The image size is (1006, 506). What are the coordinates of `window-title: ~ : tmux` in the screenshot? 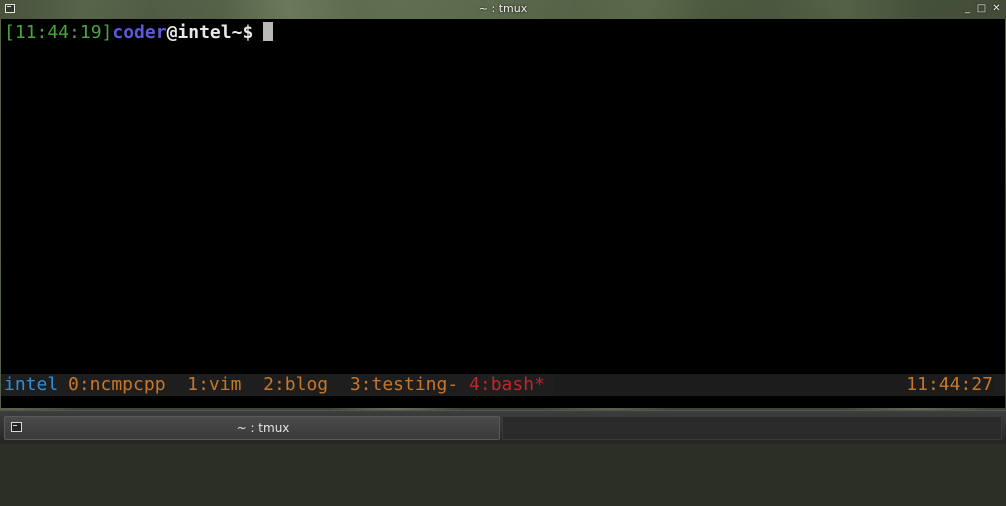 It's located at (503, 8).